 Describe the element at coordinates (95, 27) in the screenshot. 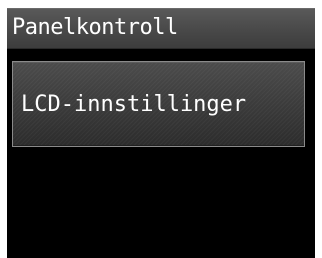

I see `screen-title: Panelkontroll` at that location.